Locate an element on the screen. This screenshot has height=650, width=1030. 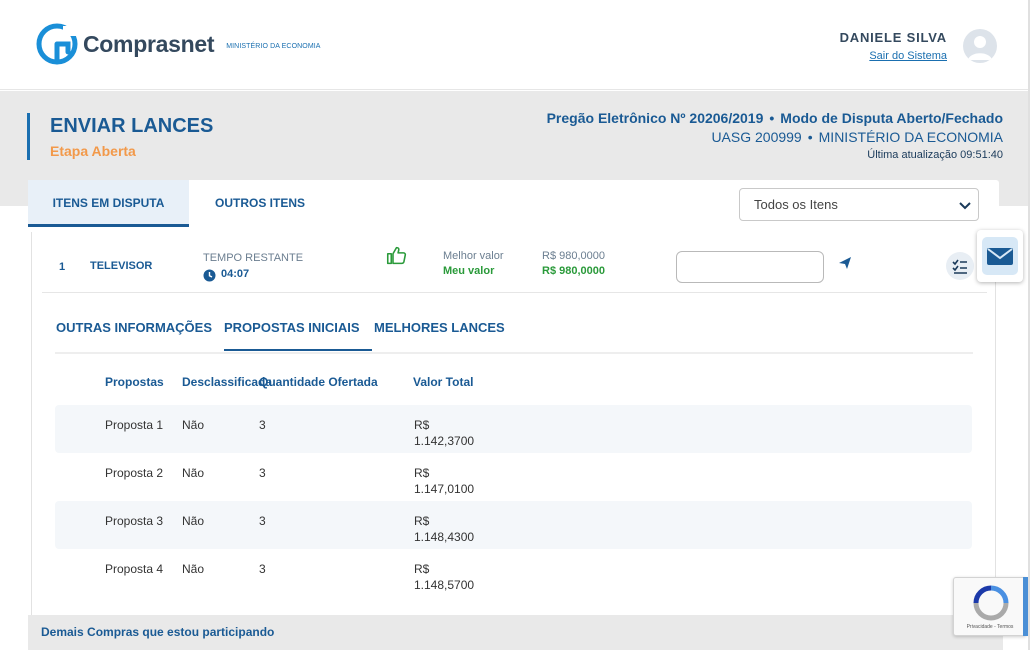
brand-logo: Comprasnet MINISTÉRIO DA ECONOMIA is located at coordinates (178, 44).